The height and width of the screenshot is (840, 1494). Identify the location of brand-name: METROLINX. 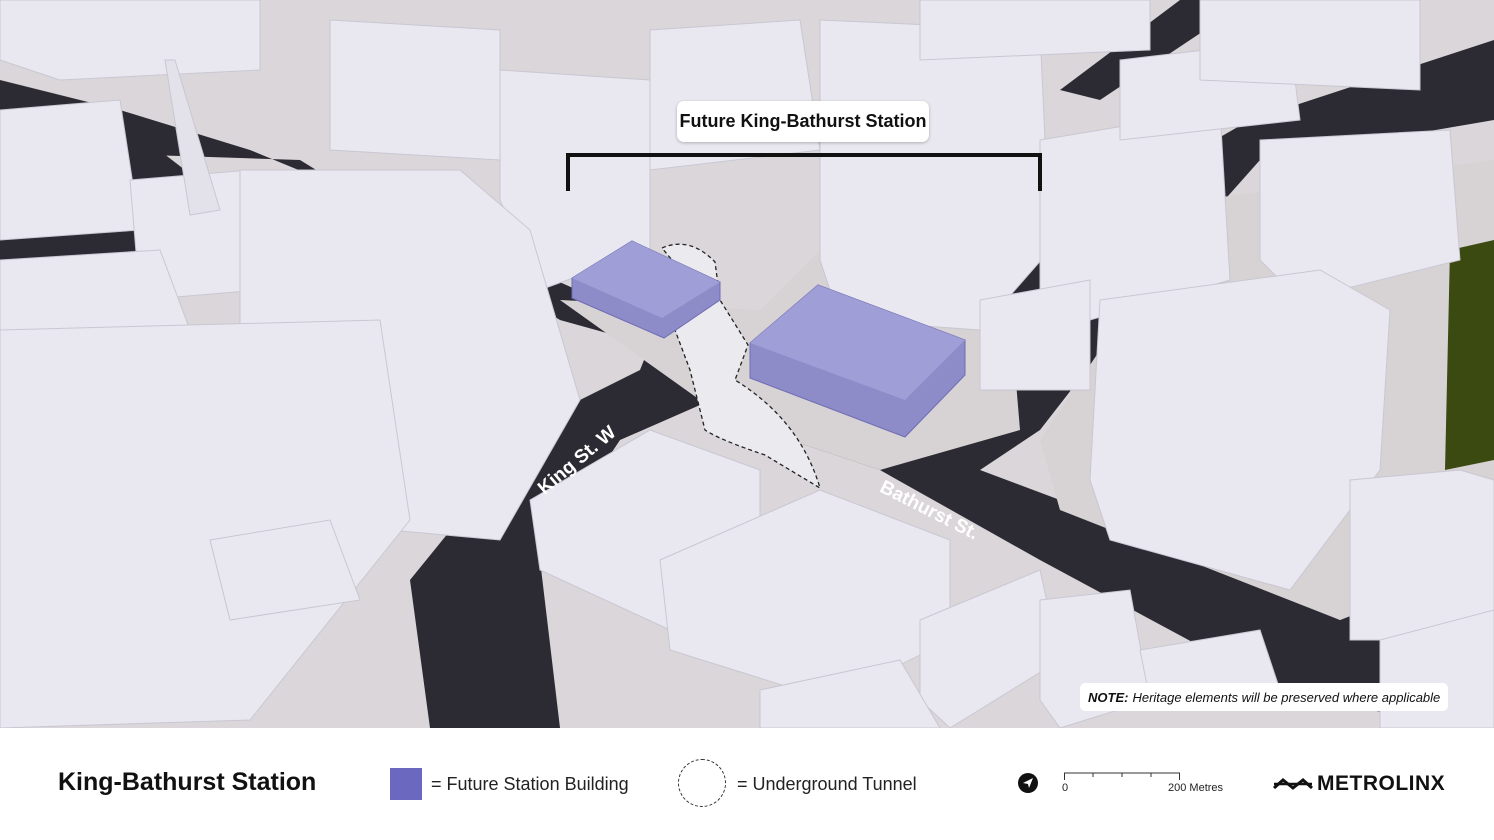
(1381, 783).